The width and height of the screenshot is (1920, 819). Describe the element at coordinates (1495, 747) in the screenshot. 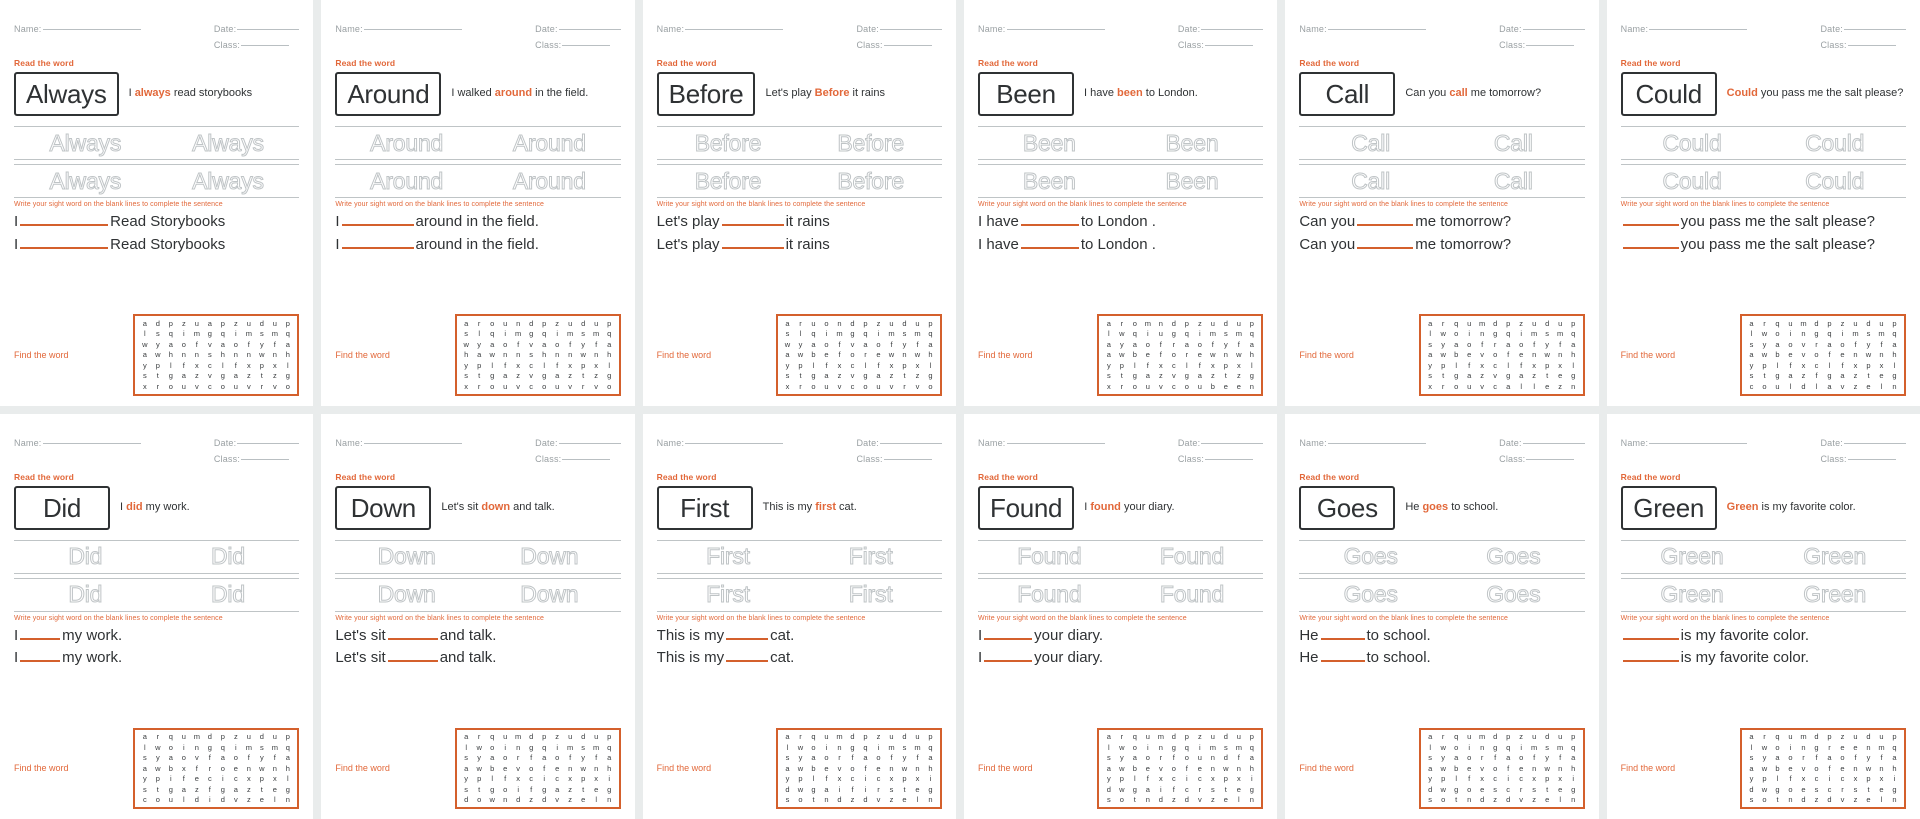

I see `word-search-cell: g` at that location.